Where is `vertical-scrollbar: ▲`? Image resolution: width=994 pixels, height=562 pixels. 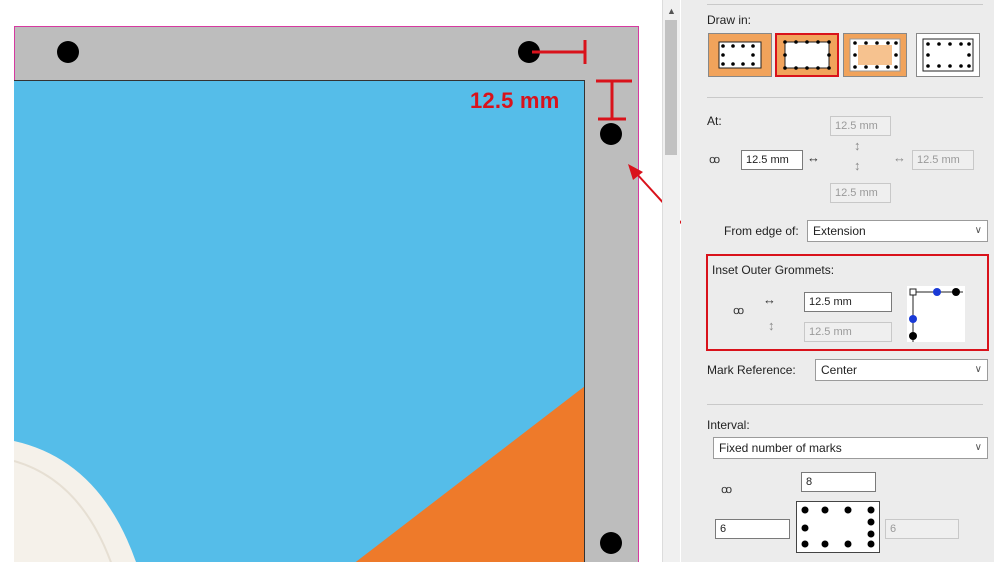
vertical-scrollbar: ▲ is located at coordinates (671, 281).